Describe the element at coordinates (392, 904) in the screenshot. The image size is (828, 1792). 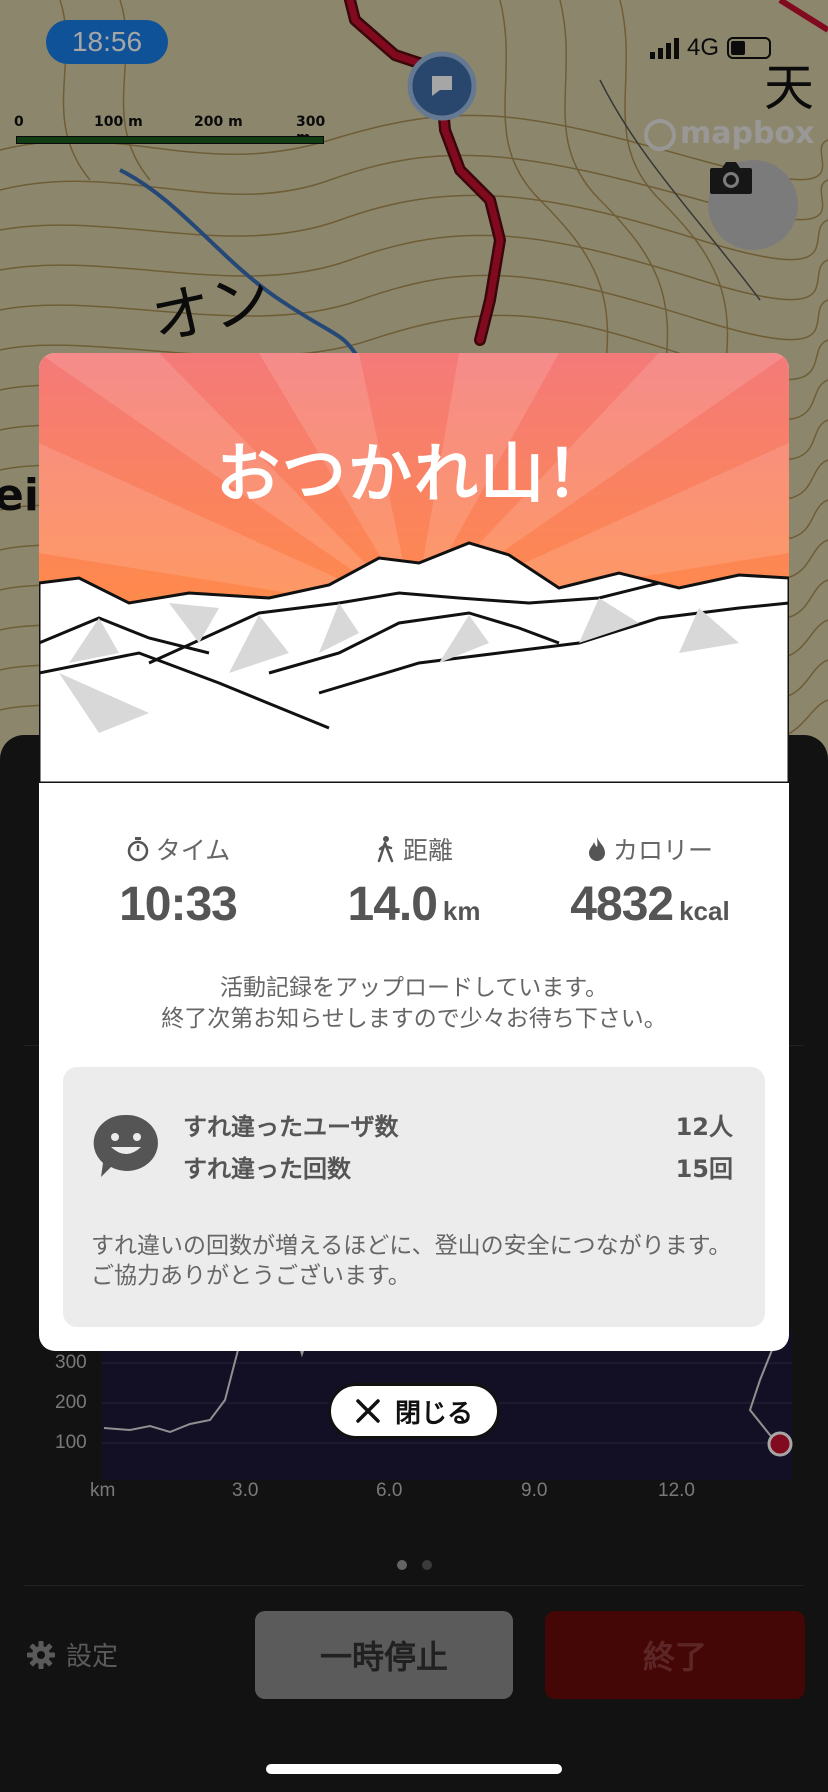
I see `stat-distance-value: 14.0` at that location.